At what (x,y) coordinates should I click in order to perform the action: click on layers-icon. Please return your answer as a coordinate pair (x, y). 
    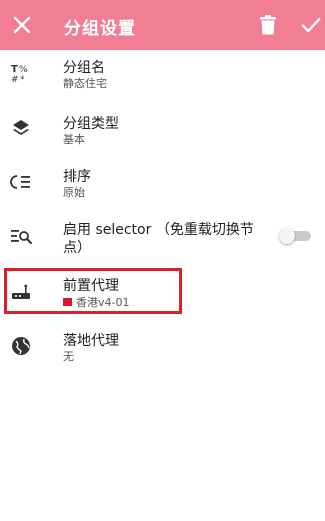
    Looking at the image, I should click on (21, 127).